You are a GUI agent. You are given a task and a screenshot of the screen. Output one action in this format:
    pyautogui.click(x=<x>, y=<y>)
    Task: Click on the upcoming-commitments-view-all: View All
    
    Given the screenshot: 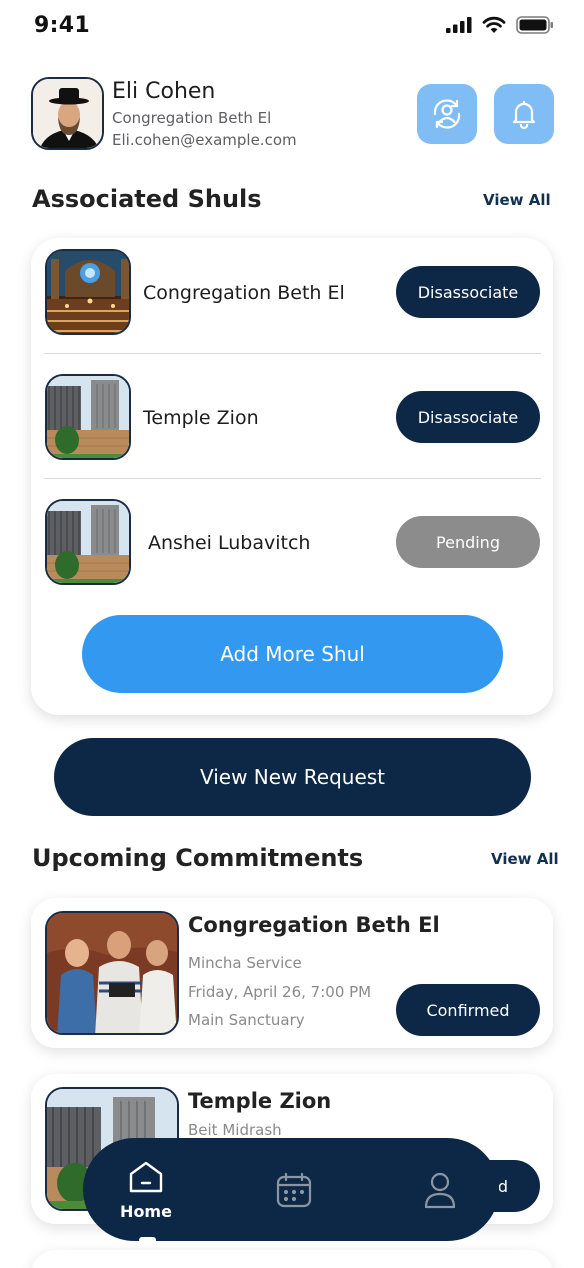 What is the action you would take?
    pyautogui.click(x=525, y=859)
    